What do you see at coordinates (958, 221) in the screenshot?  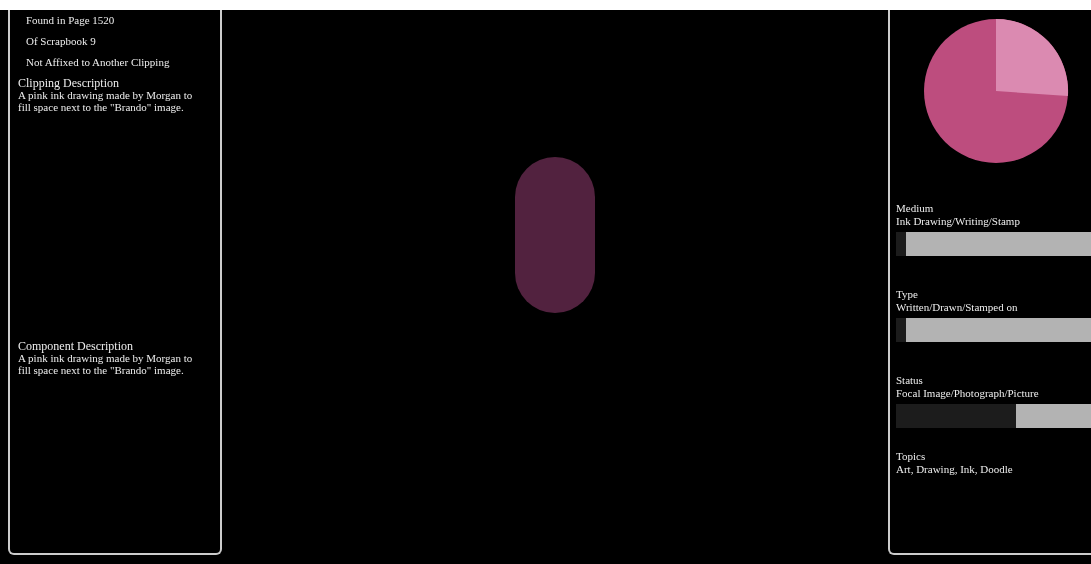 I see `attribute-value: Ink Drawing/Writing/Stamp` at bounding box center [958, 221].